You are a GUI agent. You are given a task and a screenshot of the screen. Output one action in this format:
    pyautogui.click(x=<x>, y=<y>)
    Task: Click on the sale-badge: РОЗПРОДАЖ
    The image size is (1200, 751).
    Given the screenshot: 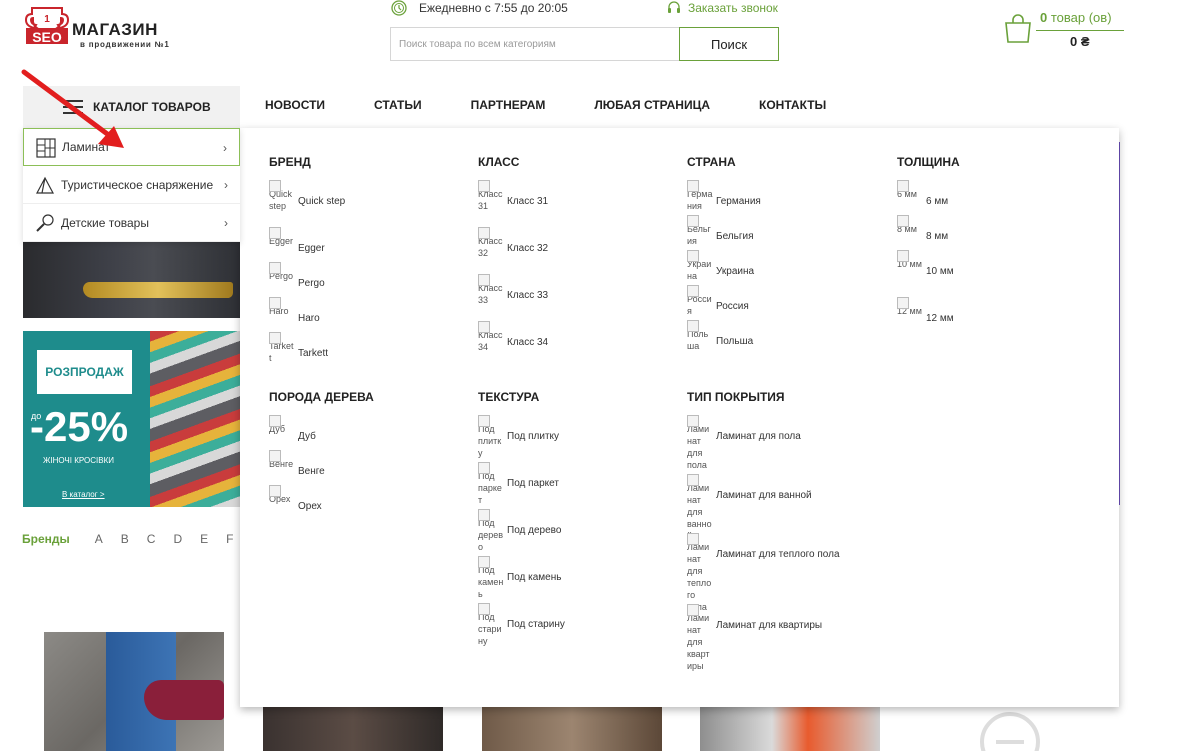 What is the action you would take?
    pyautogui.click(x=84, y=372)
    